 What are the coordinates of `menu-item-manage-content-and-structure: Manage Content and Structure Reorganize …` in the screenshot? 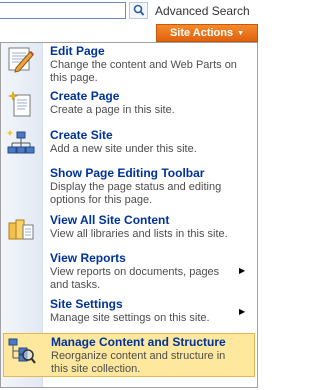 It's located at (129, 355).